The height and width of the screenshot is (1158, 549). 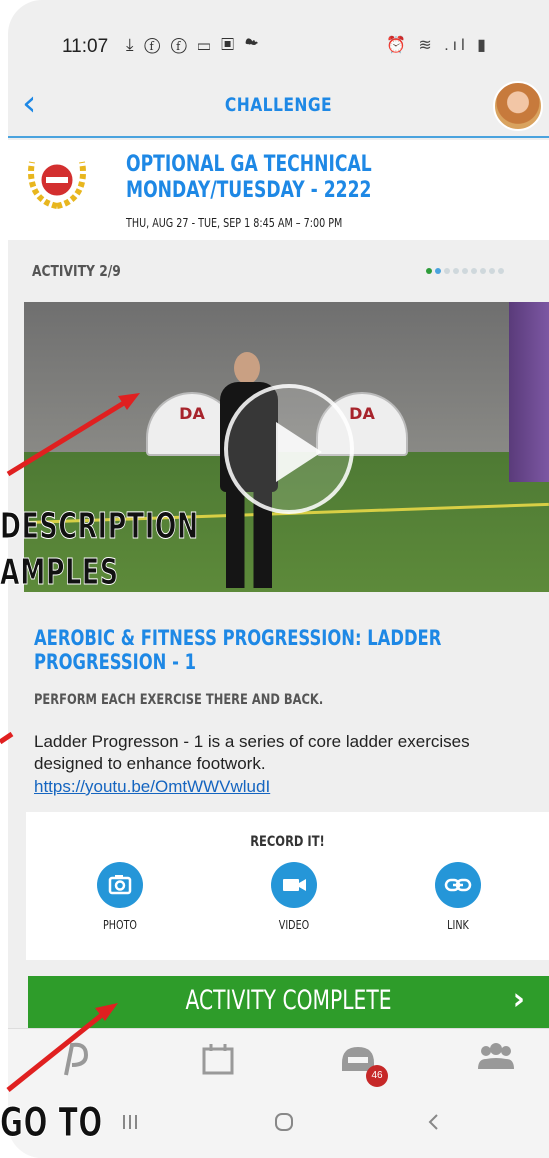 What do you see at coordinates (278, 105) in the screenshot?
I see `page-title: CHALLENGE` at bounding box center [278, 105].